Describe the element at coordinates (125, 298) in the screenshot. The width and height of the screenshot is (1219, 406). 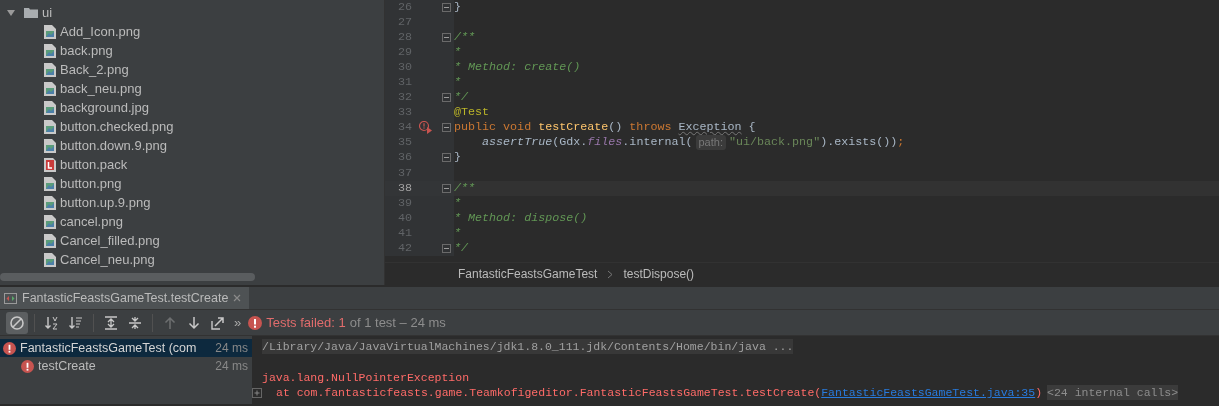
I see `run-tab: FantasticFeastsGameTest.testCreate` at that location.